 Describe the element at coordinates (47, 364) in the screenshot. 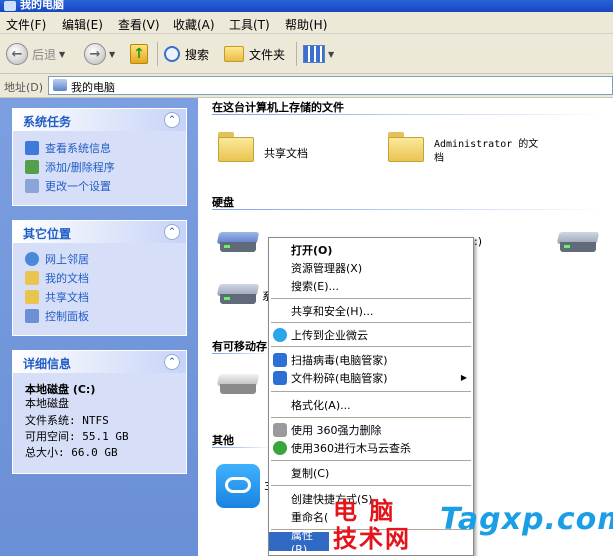

I see `details-title: 详细信息` at that location.